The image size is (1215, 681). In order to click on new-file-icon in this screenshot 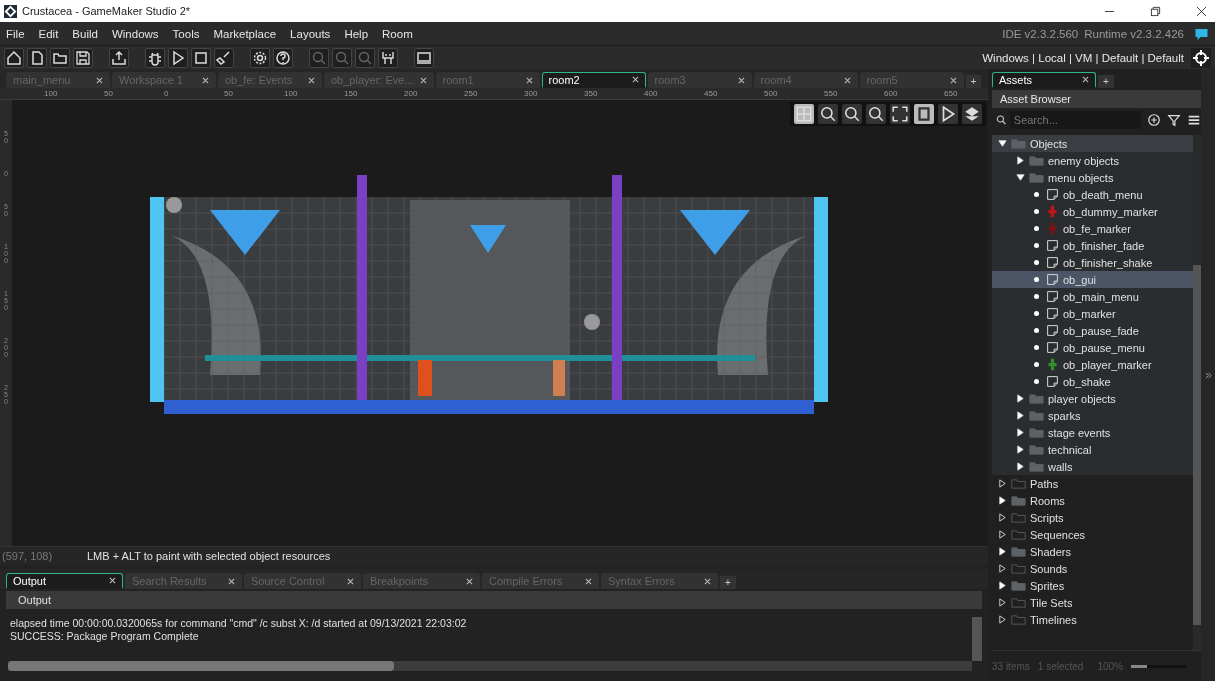, I will do `click(37, 57)`.